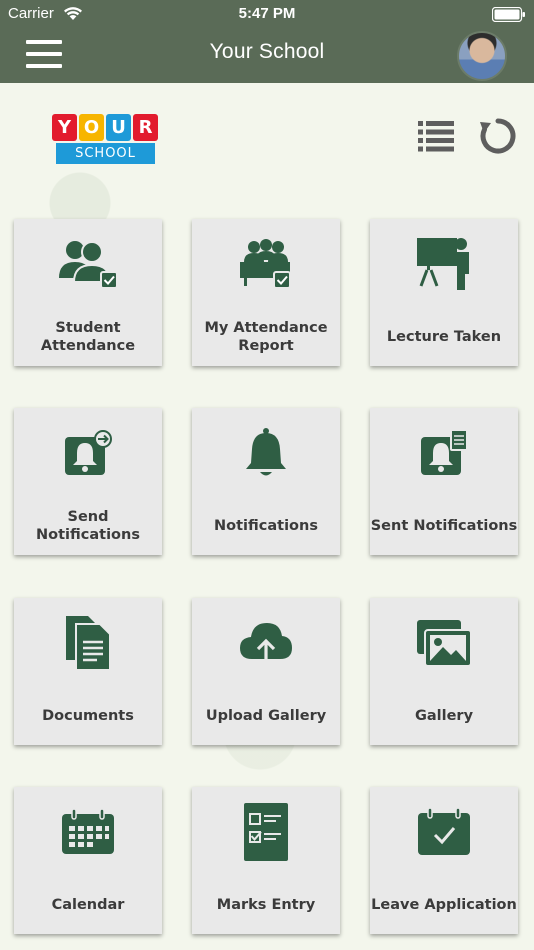 The image size is (534, 950). What do you see at coordinates (118, 127) in the screenshot?
I see `logo-letter: U` at bounding box center [118, 127].